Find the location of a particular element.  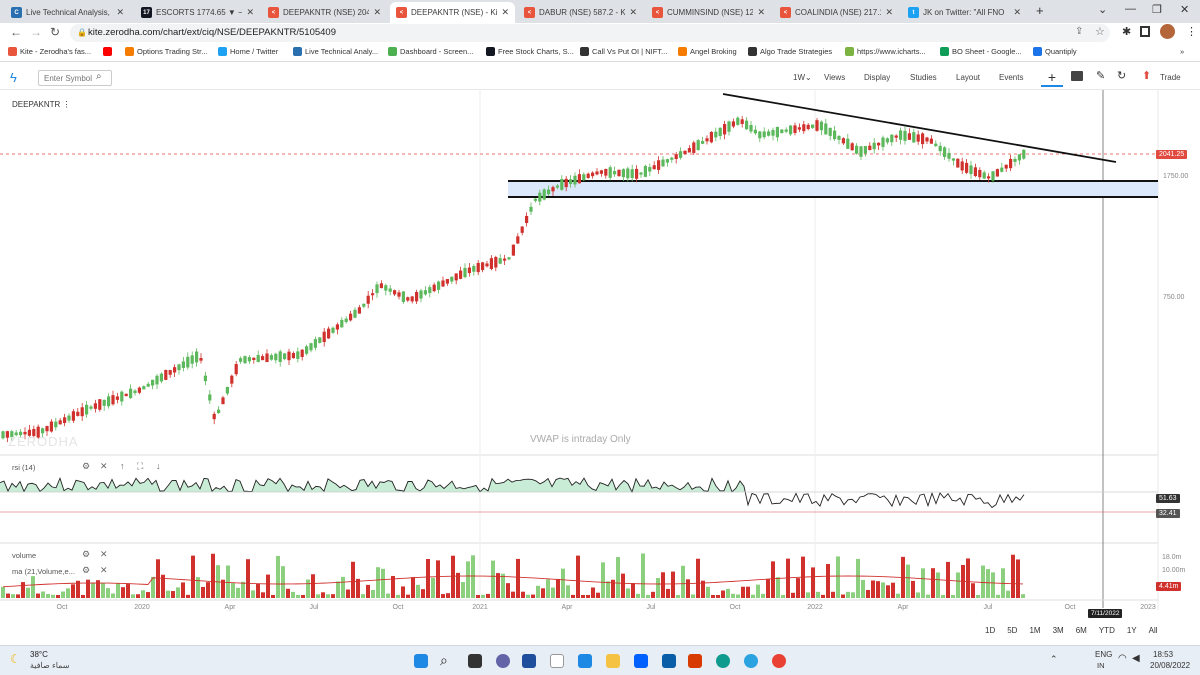

bookmark-item: Home / Twitter is located at coordinates (248, 51).